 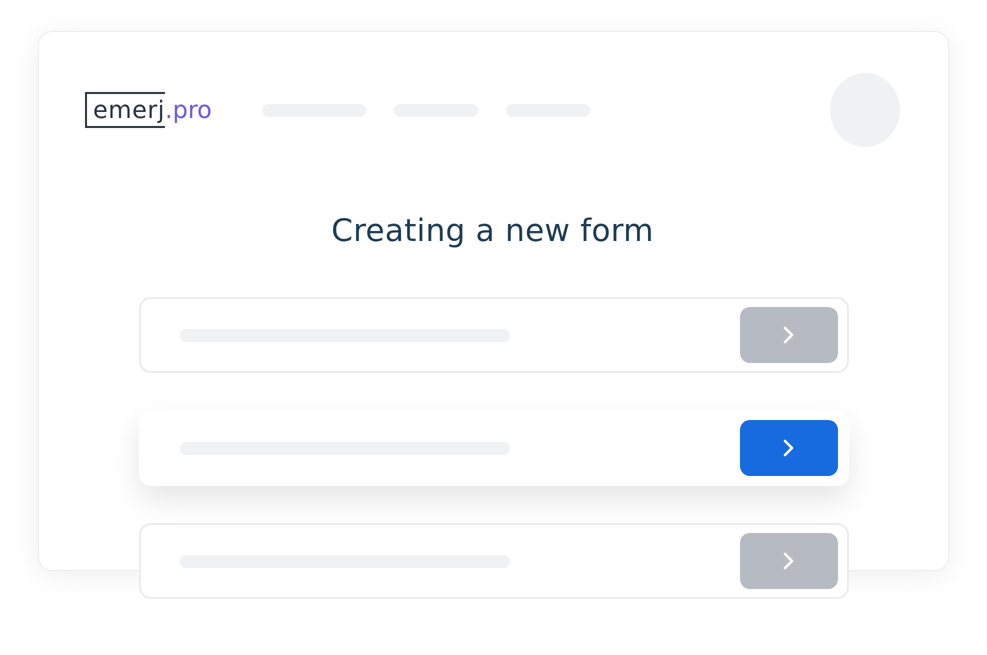 I want to click on form-title: Creating a new form, so click(x=492, y=231).